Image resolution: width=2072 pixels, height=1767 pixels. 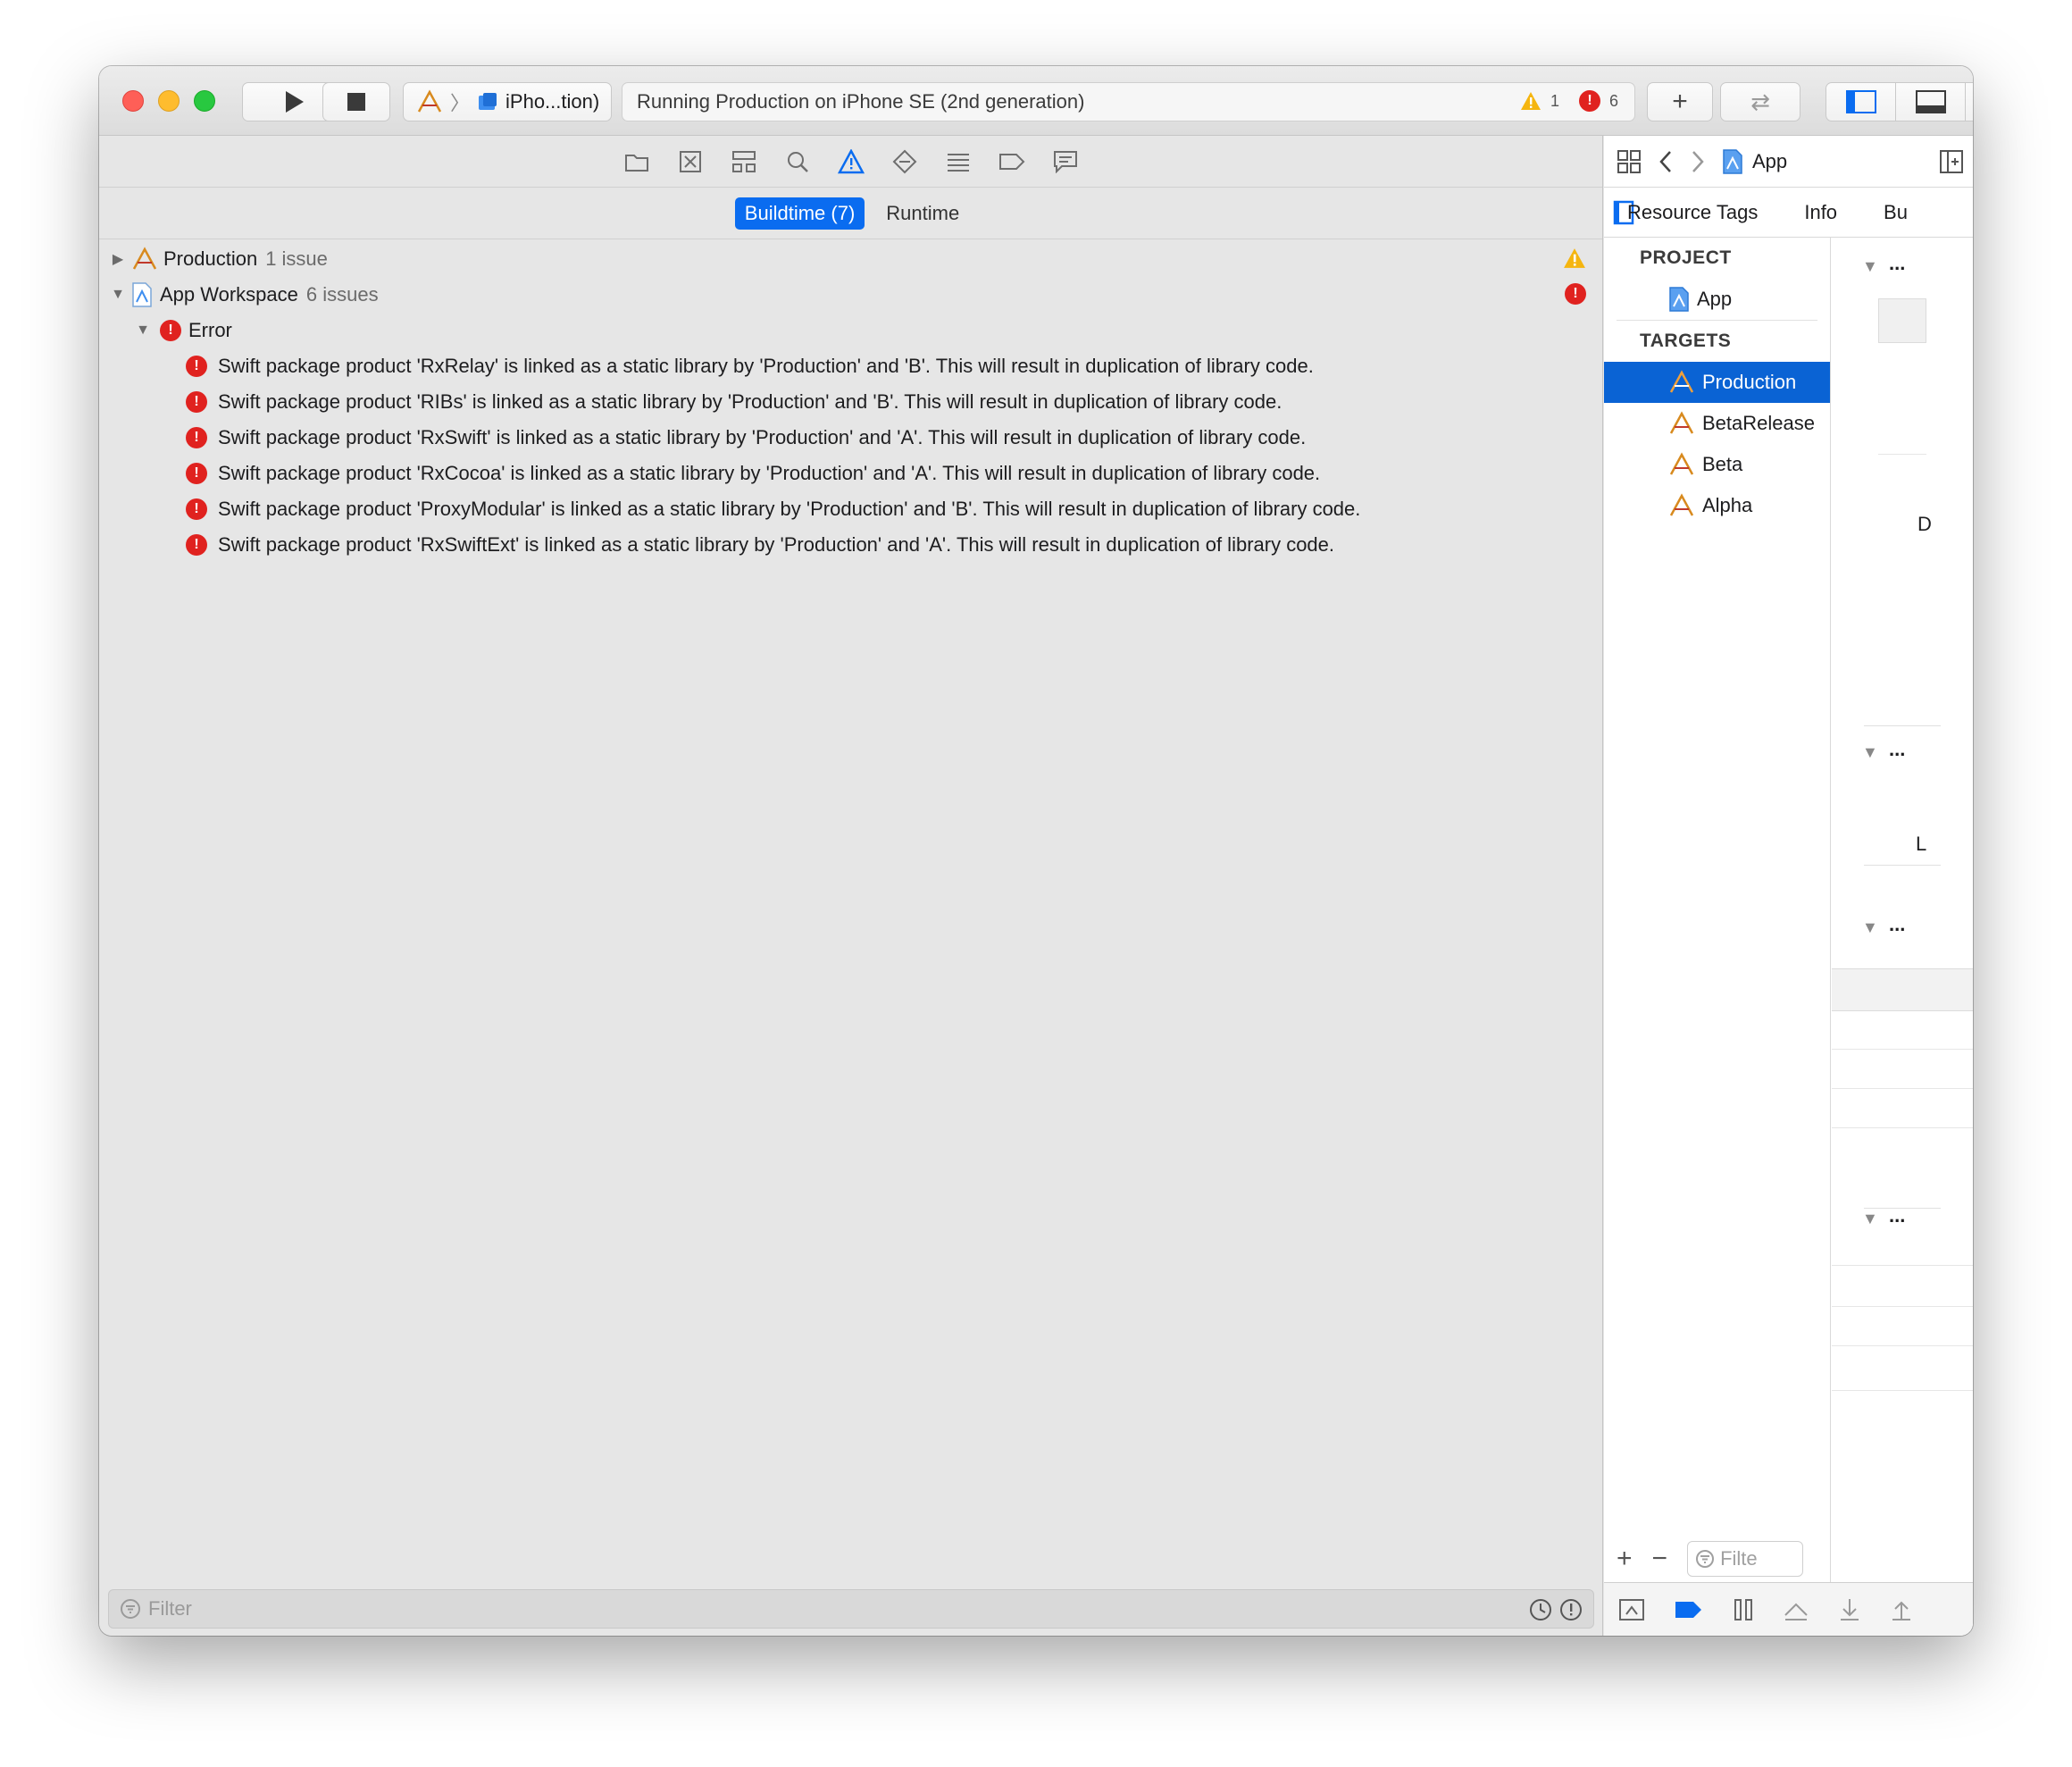 What do you see at coordinates (1924, 524) in the screenshot?
I see `truncated-label-d: D` at bounding box center [1924, 524].